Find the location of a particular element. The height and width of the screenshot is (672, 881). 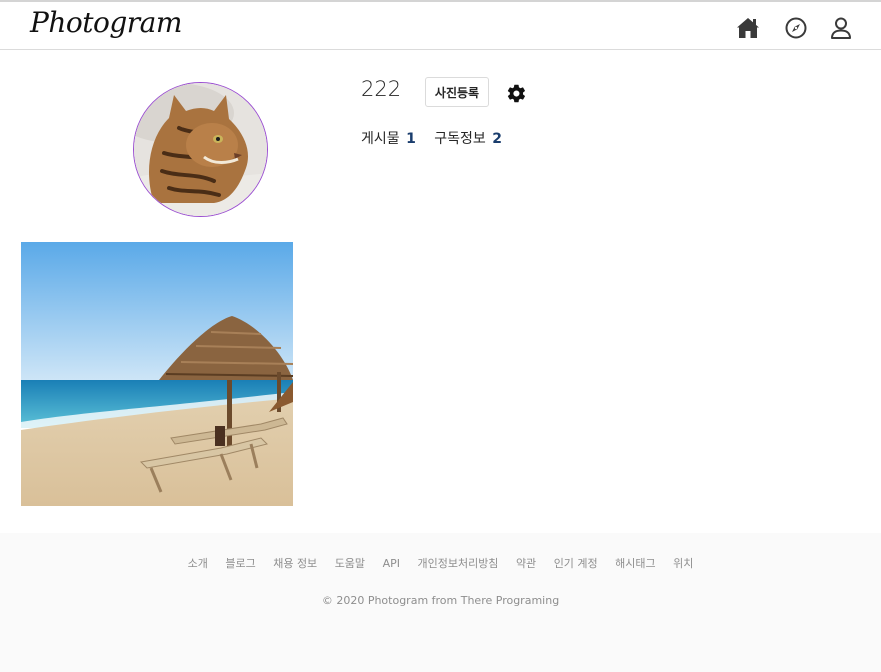

subscribe-info-link: 구독정보 2 is located at coordinates (468, 138).